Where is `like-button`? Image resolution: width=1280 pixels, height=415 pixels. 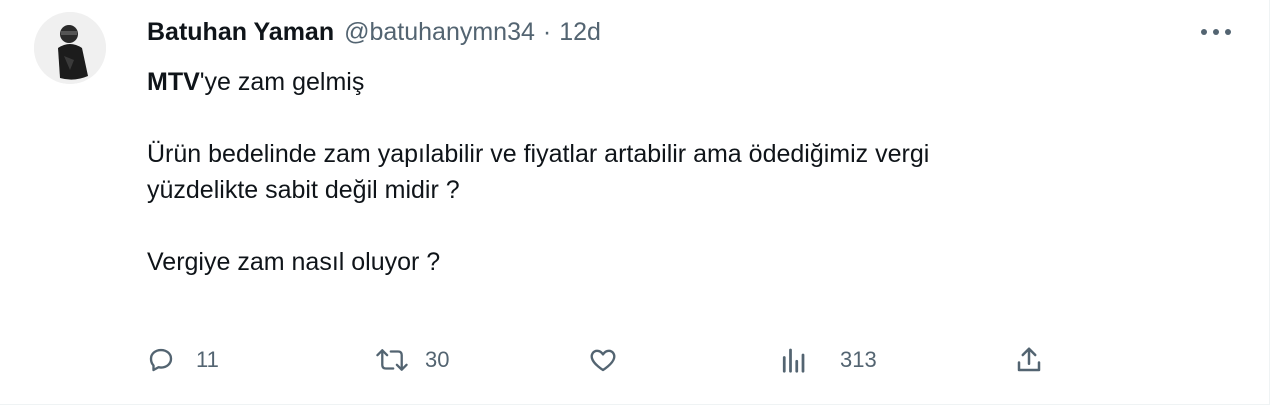
like-button is located at coordinates (613, 360).